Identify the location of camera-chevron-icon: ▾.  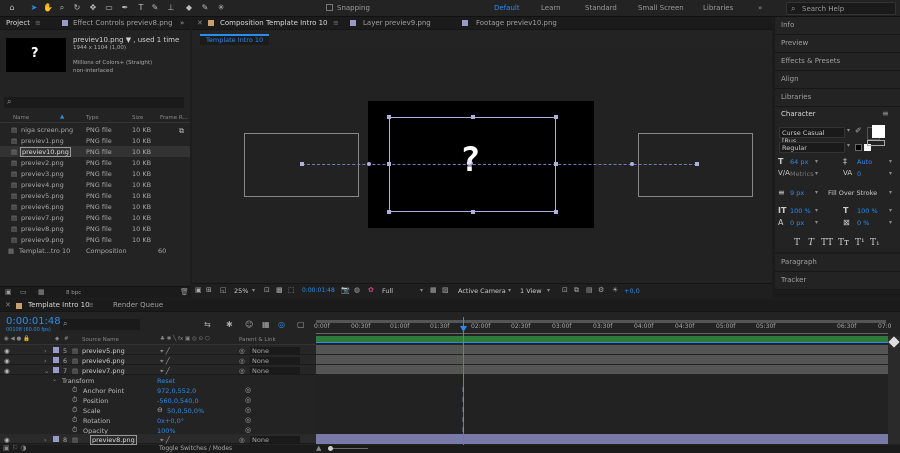
(509, 290).